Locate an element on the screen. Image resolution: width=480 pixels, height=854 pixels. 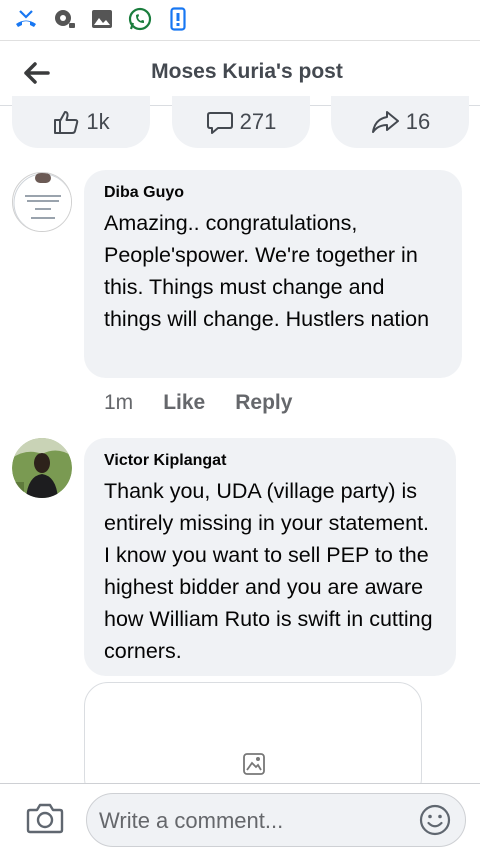
comment-count-button: 271 is located at coordinates (241, 122).